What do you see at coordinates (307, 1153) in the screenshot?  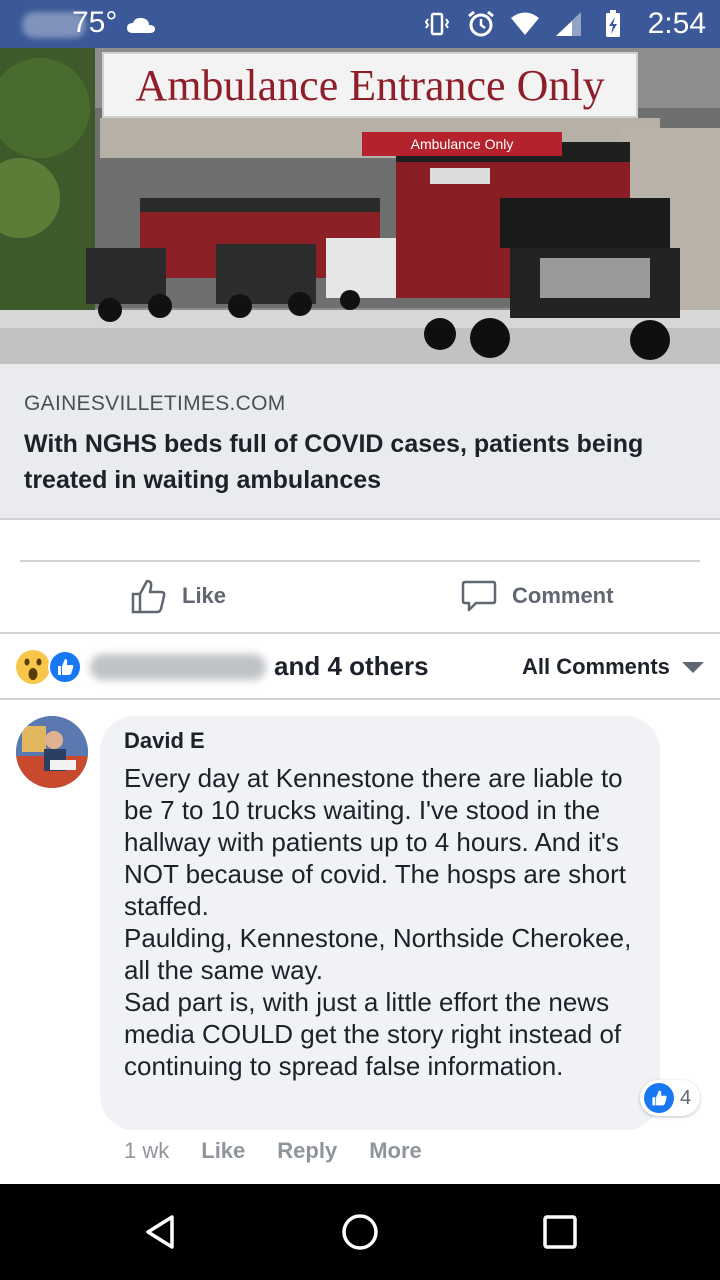 I see `comment-reply-button: Reply` at bounding box center [307, 1153].